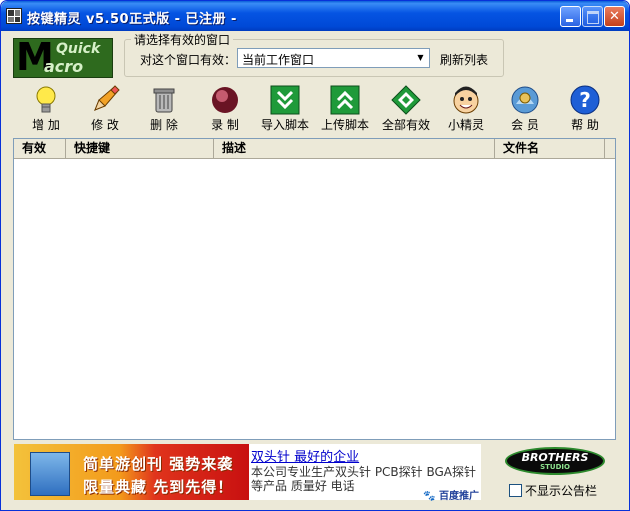 Image resolution: width=630 pixels, height=511 pixels. I want to click on record-icon, so click(225, 100).